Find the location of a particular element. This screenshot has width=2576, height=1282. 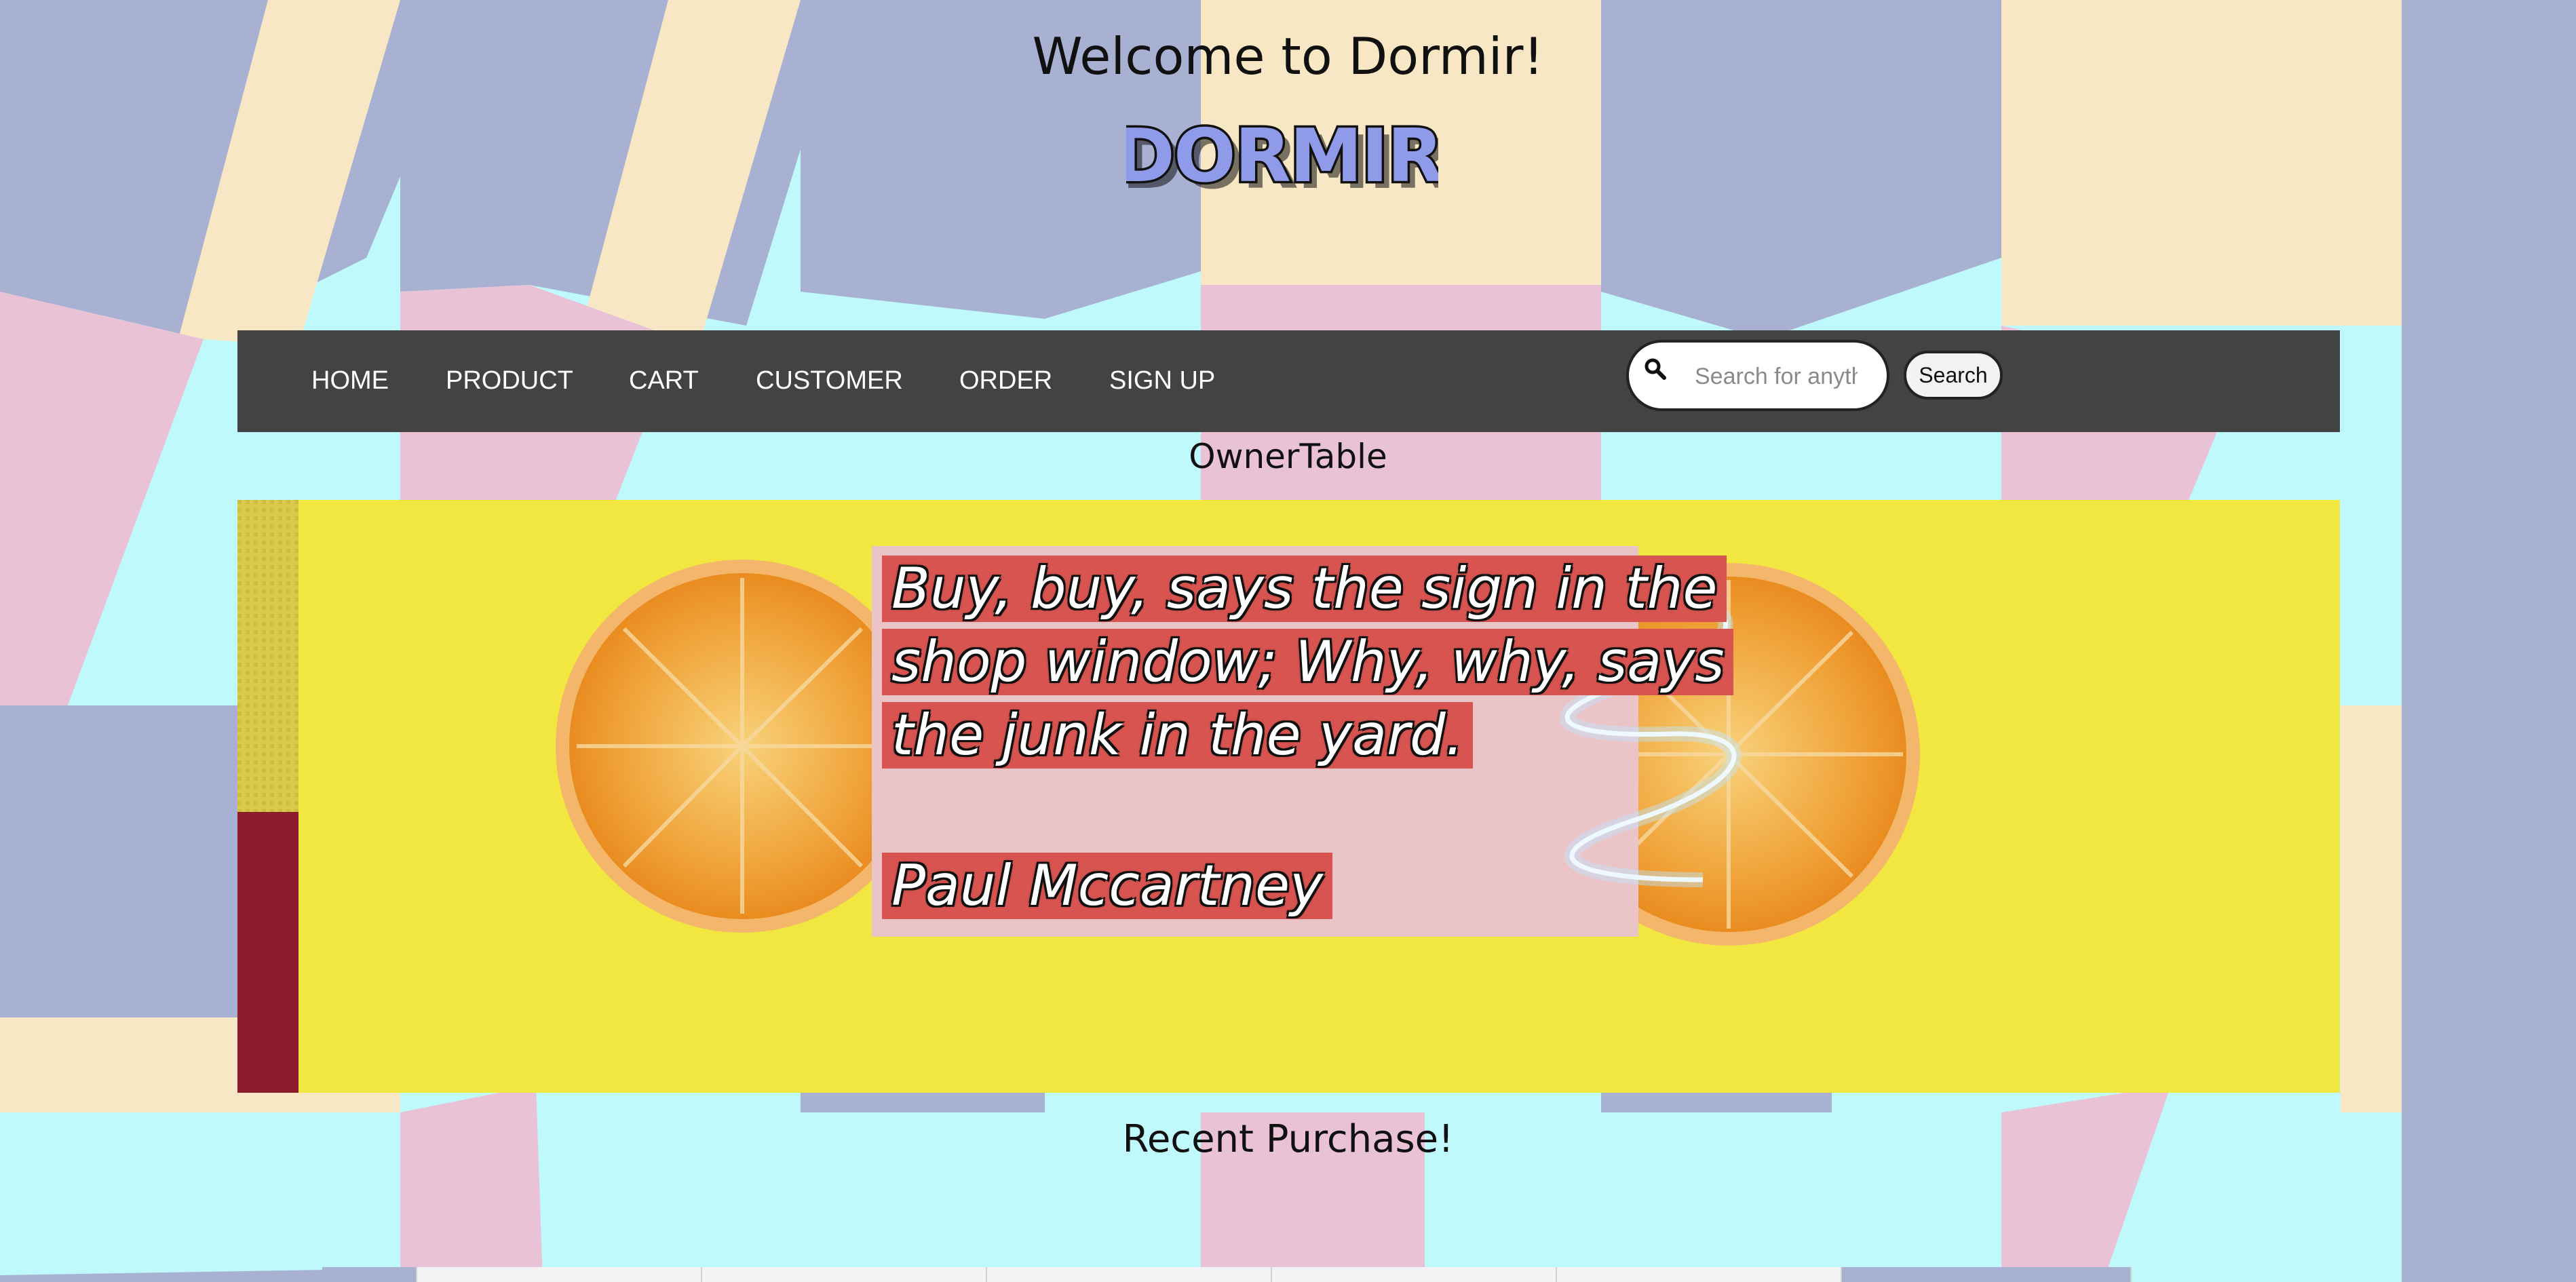

nav-sign-up: SIGN UP is located at coordinates (1162, 380).